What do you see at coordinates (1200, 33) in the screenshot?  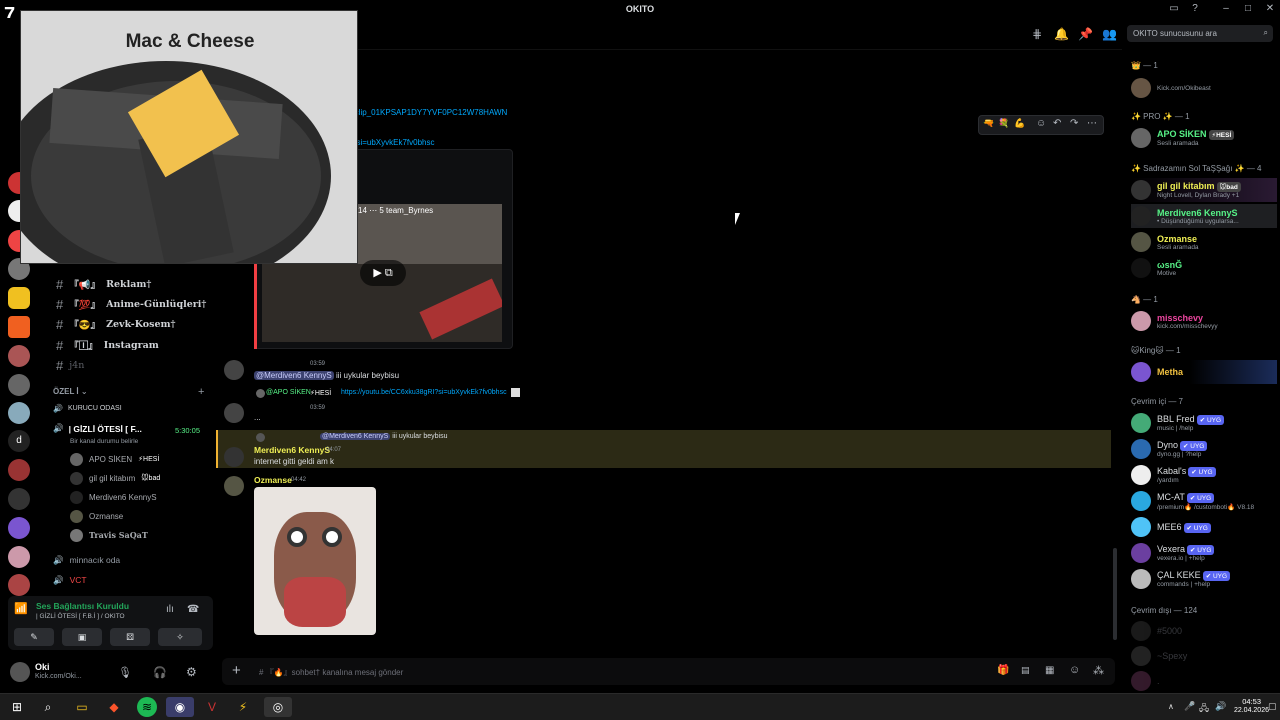 I see `search-input: OKITO sunucusunu ara ⌕` at bounding box center [1200, 33].